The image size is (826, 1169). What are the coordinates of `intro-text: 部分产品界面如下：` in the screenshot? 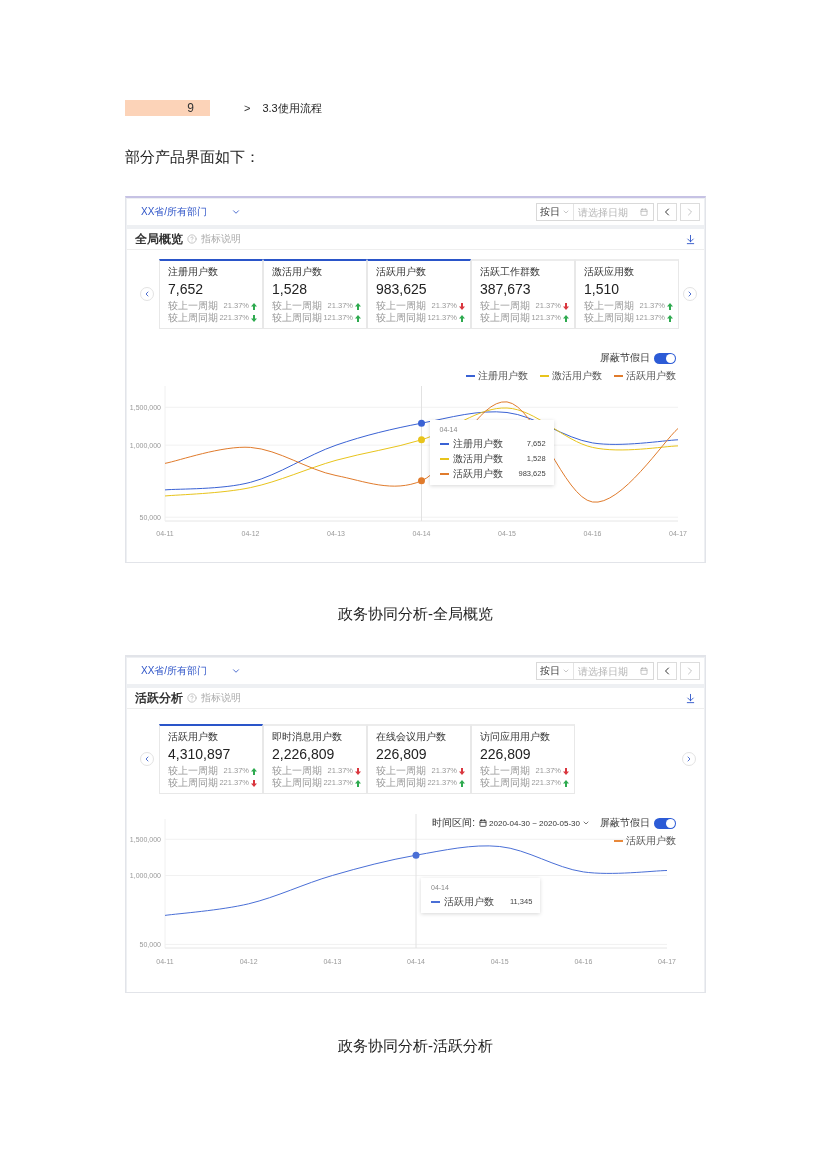 It's located at (192, 157).